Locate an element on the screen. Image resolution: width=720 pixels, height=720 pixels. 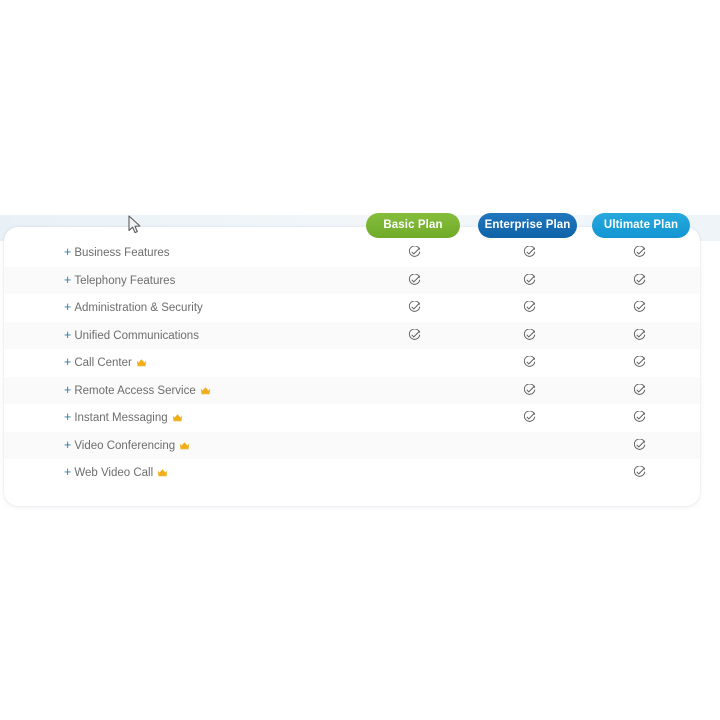
feature-expander-instant-messaging: + Instant Messaging is located at coordinates (123, 418).